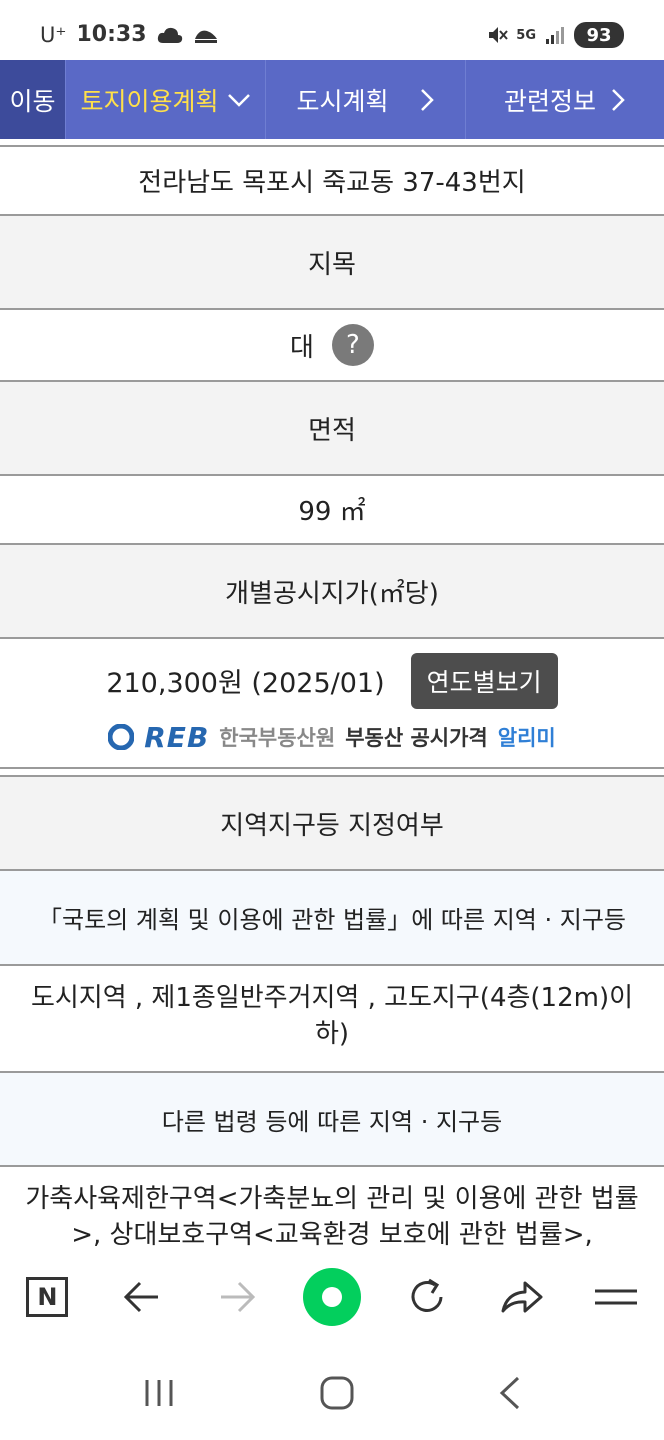  I want to click on home-icon, so click(337, 1393).